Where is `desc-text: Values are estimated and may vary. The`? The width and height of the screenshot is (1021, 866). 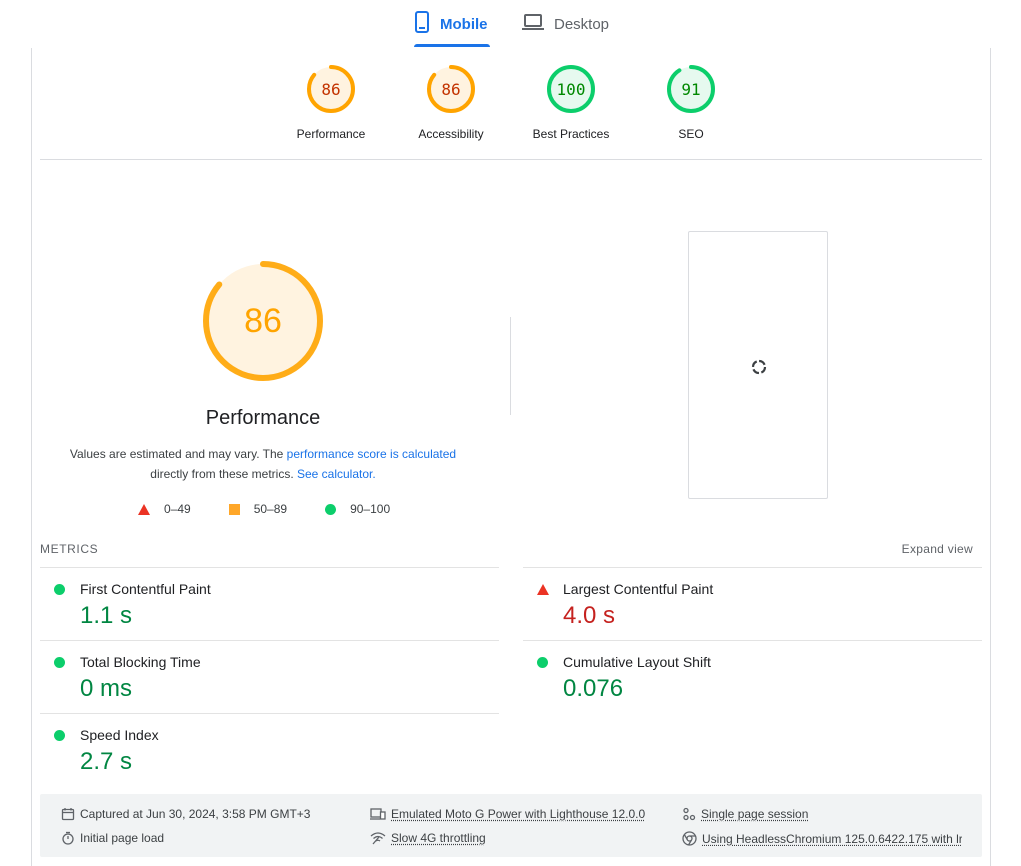
desc-text: Values are estimated and may vary. The is located at coordinates (178, 454).